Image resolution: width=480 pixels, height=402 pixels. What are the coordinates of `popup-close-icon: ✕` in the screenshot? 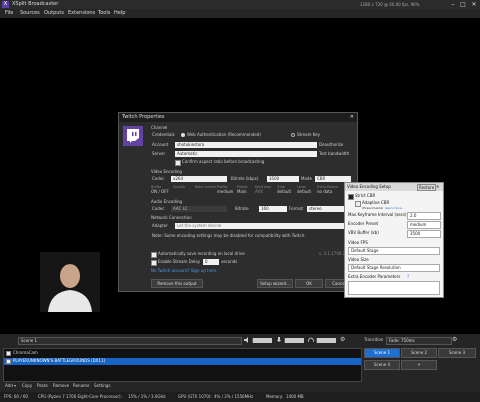 It's located at (437, 187).